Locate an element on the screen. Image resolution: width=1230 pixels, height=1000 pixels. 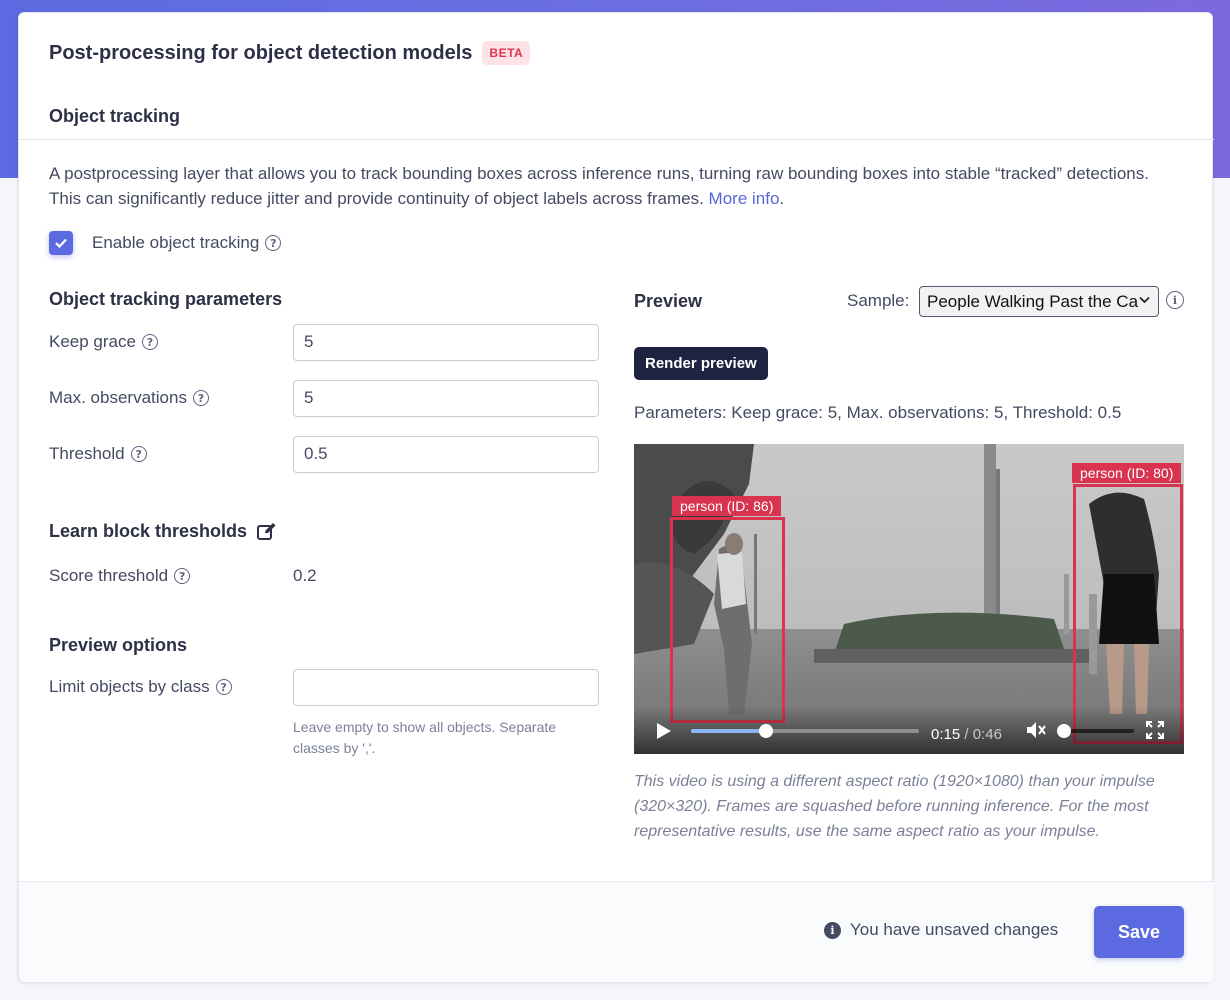
limit-objects-input is located at coordinates (446, 687).